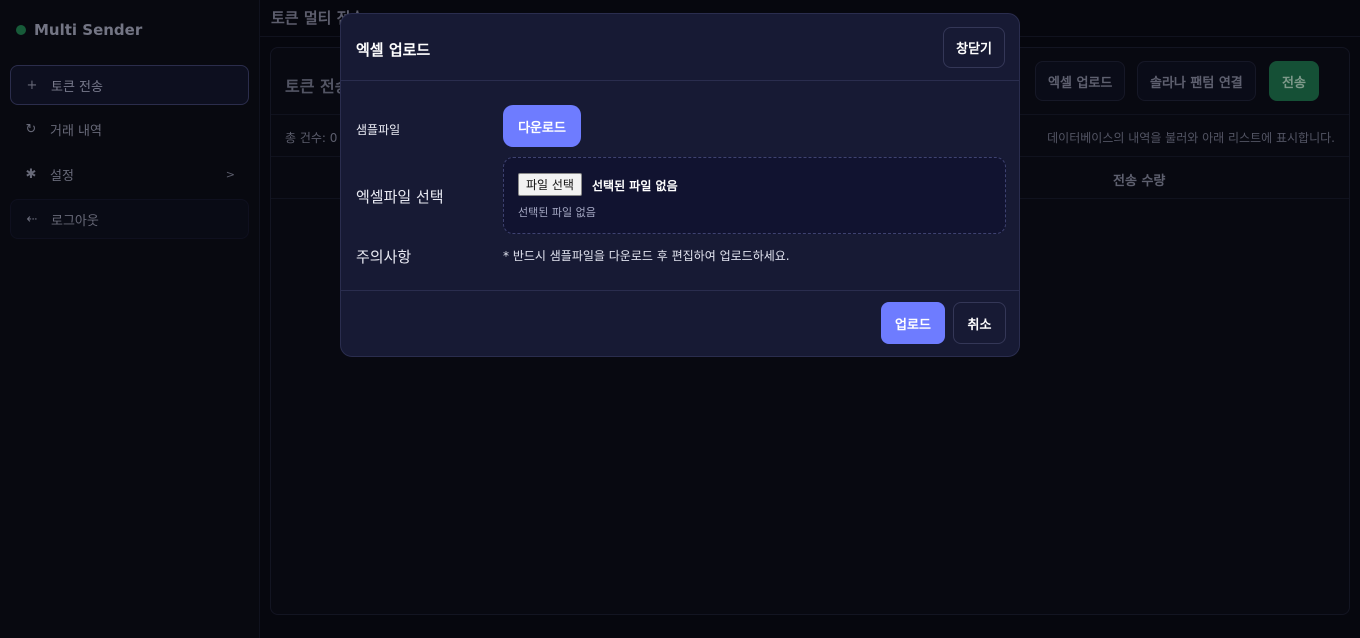 The height and width of the screenshot is (638, 1360). I want to click on upload-button: 업로드, so click(913, 323).